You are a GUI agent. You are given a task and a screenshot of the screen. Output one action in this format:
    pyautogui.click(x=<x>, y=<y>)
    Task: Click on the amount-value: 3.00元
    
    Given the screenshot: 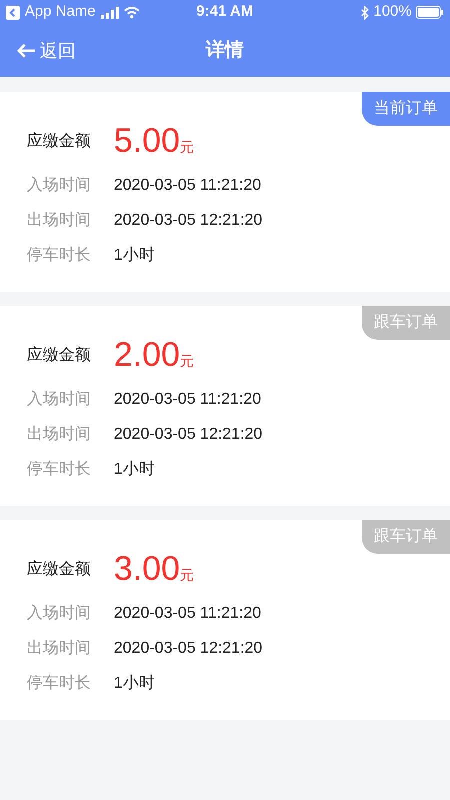 What is the action you would take?
    pyautogui.click(x=154, y=569)
    